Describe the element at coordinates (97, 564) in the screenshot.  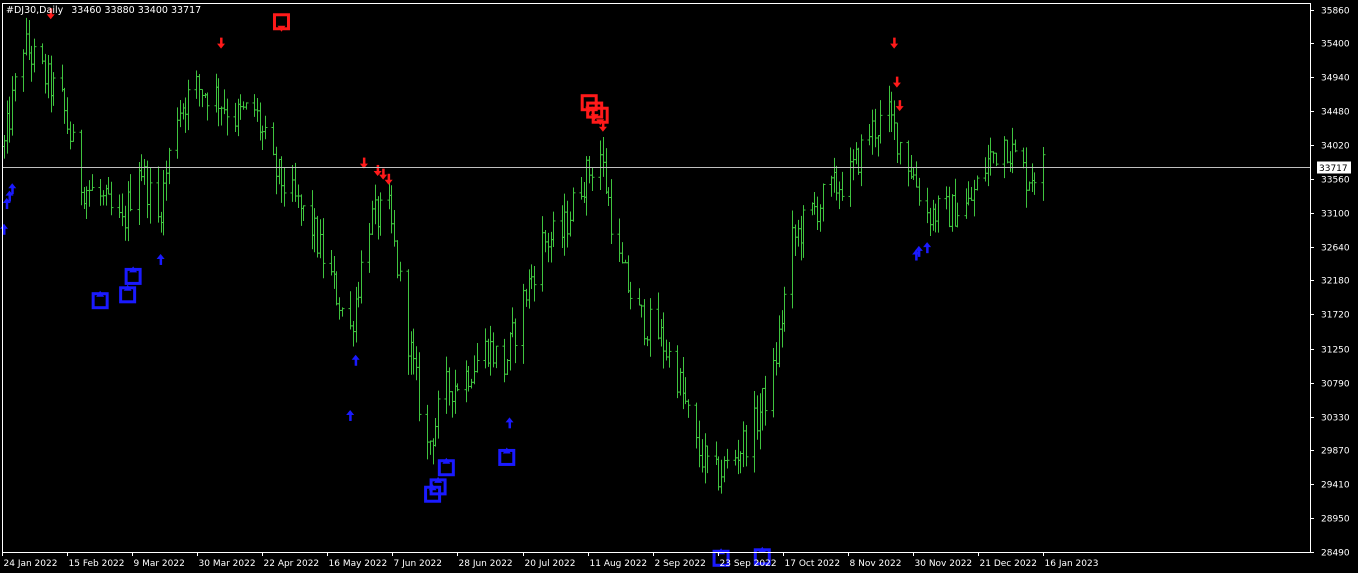
I see `x-tick-label: 15 Feb 2022` at that location.